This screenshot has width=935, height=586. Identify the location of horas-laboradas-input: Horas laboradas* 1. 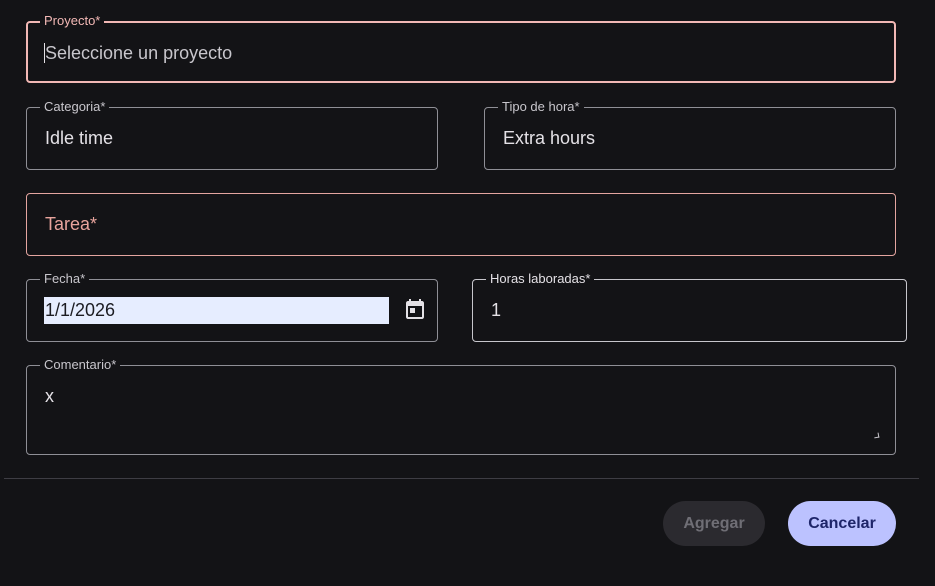
(689, 307).